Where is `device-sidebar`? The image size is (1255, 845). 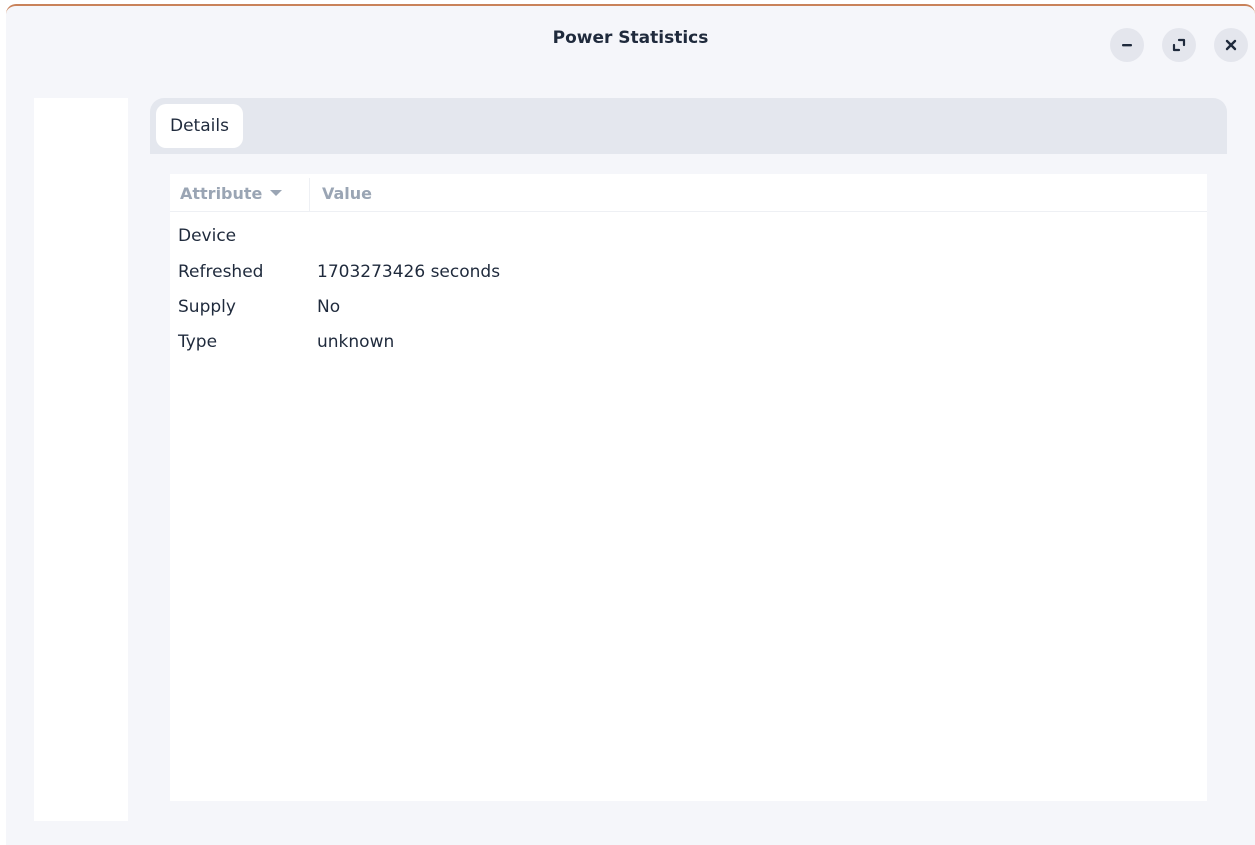
device-sidebar is located at coordinates (81, 459).